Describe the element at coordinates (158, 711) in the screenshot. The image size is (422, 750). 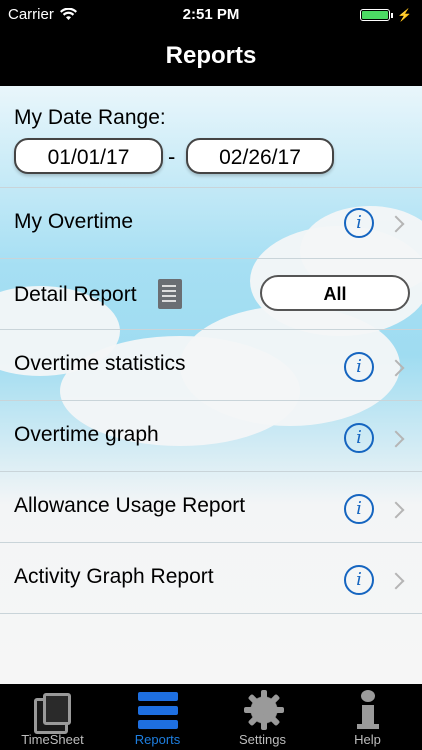
I see `menu-icon` at that location.